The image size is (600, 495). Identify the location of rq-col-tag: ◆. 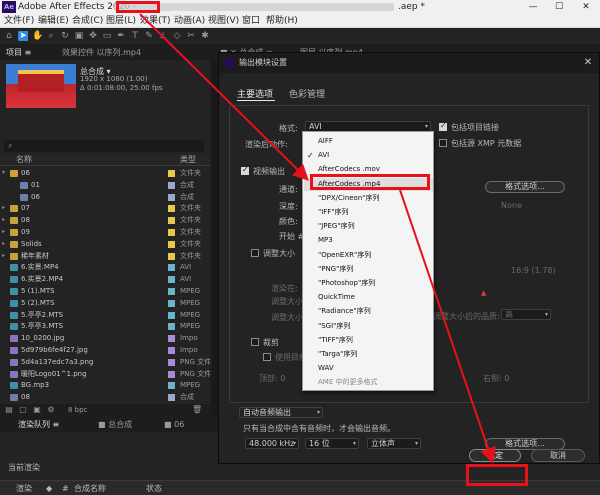
(49, 488).